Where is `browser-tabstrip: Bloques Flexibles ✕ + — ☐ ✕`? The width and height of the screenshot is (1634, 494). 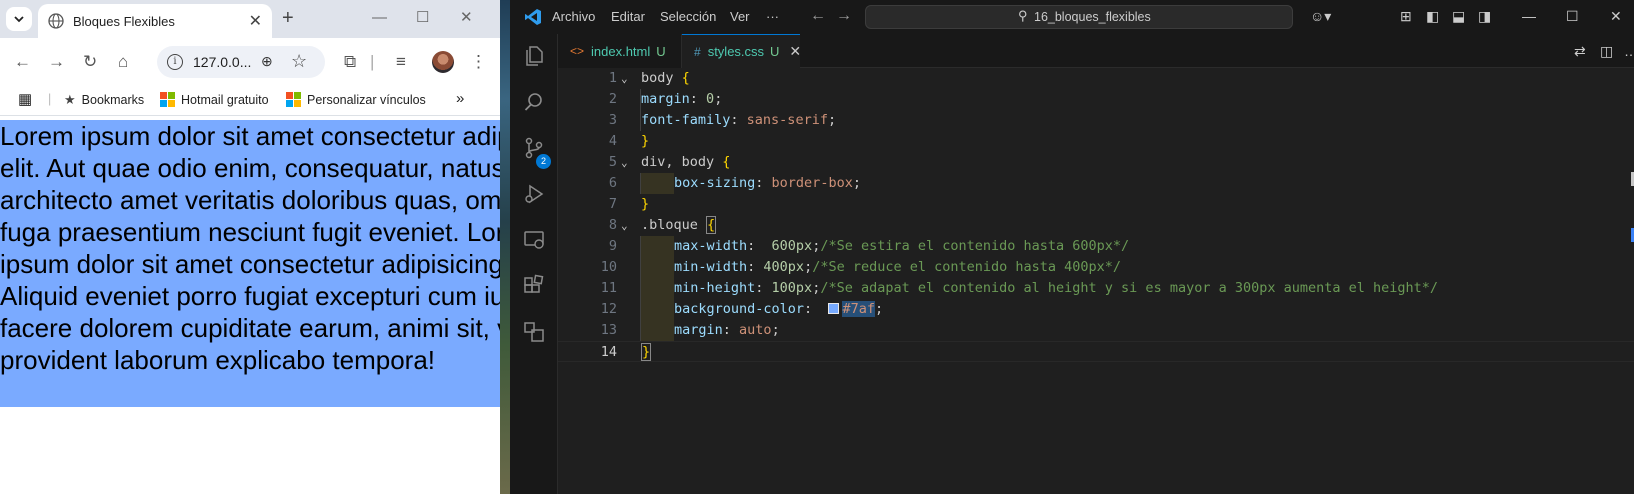 browser-tabstrip: Bloques Flexibles ✕ + — ☐ ✕ is located at coordinates (250, 19).